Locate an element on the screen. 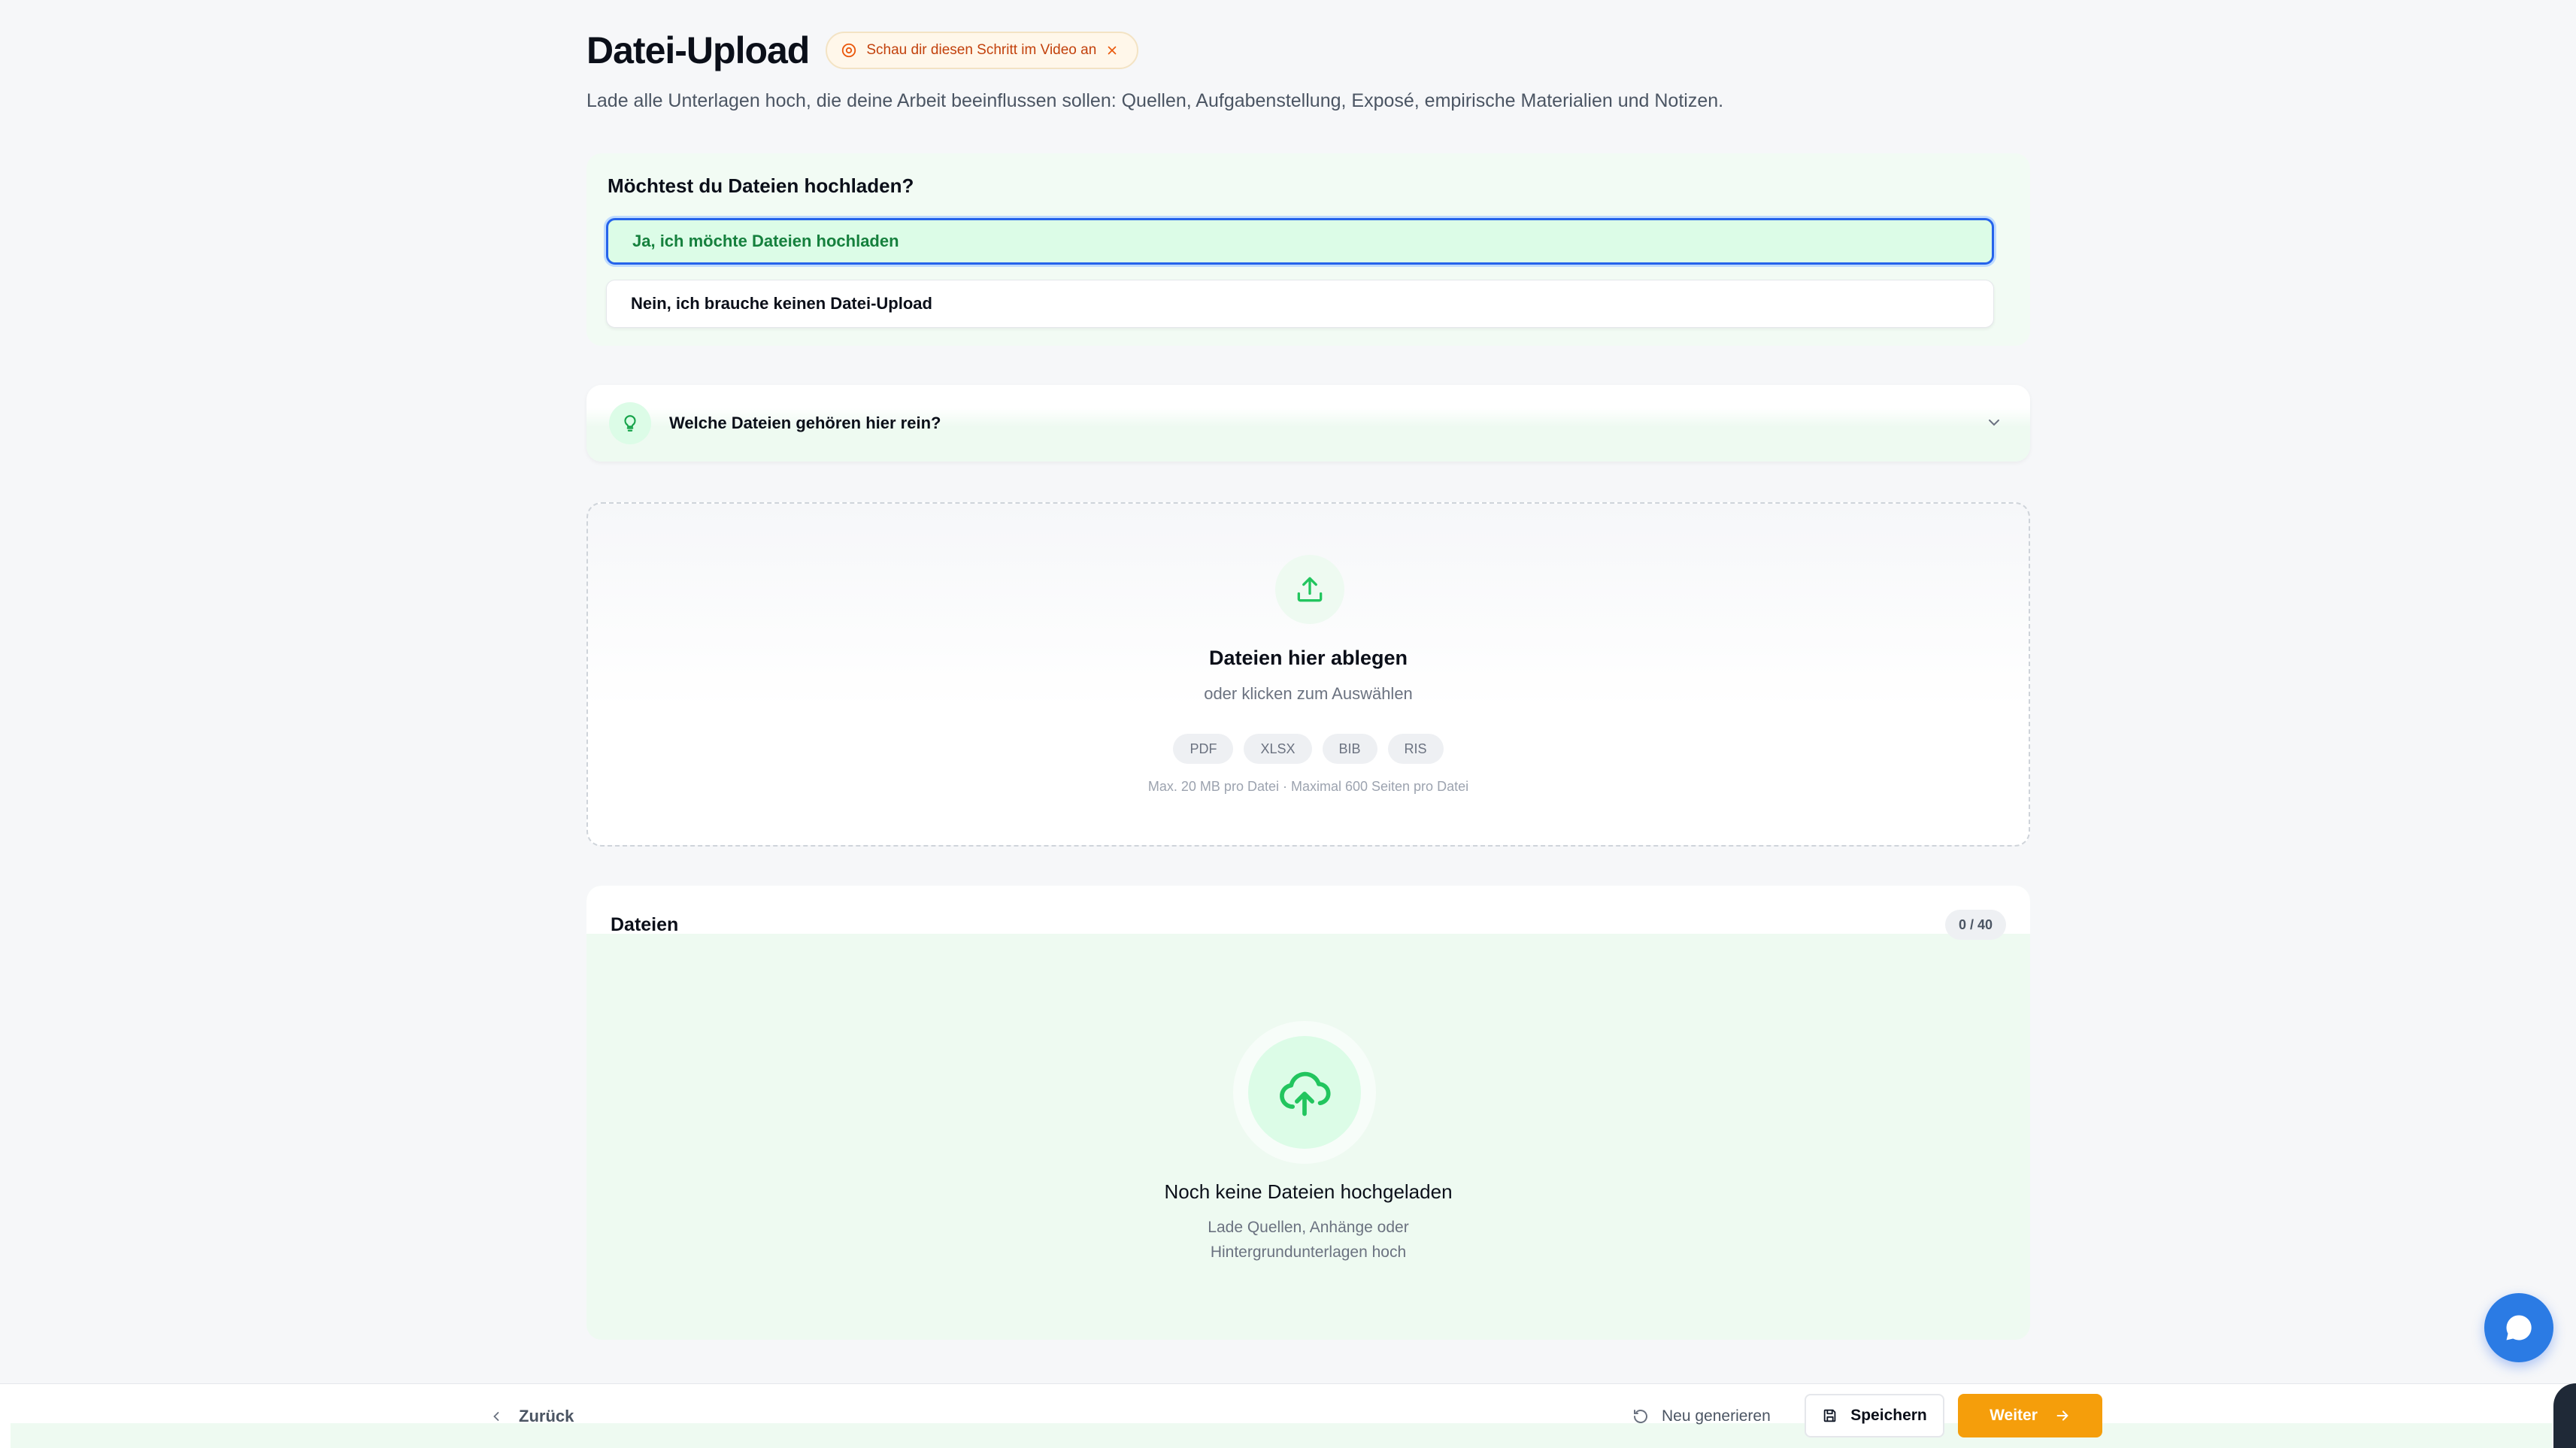 The height and width of the screenshot is (1448, 2576). chat-icon is located at coordinates (2518, 1327).